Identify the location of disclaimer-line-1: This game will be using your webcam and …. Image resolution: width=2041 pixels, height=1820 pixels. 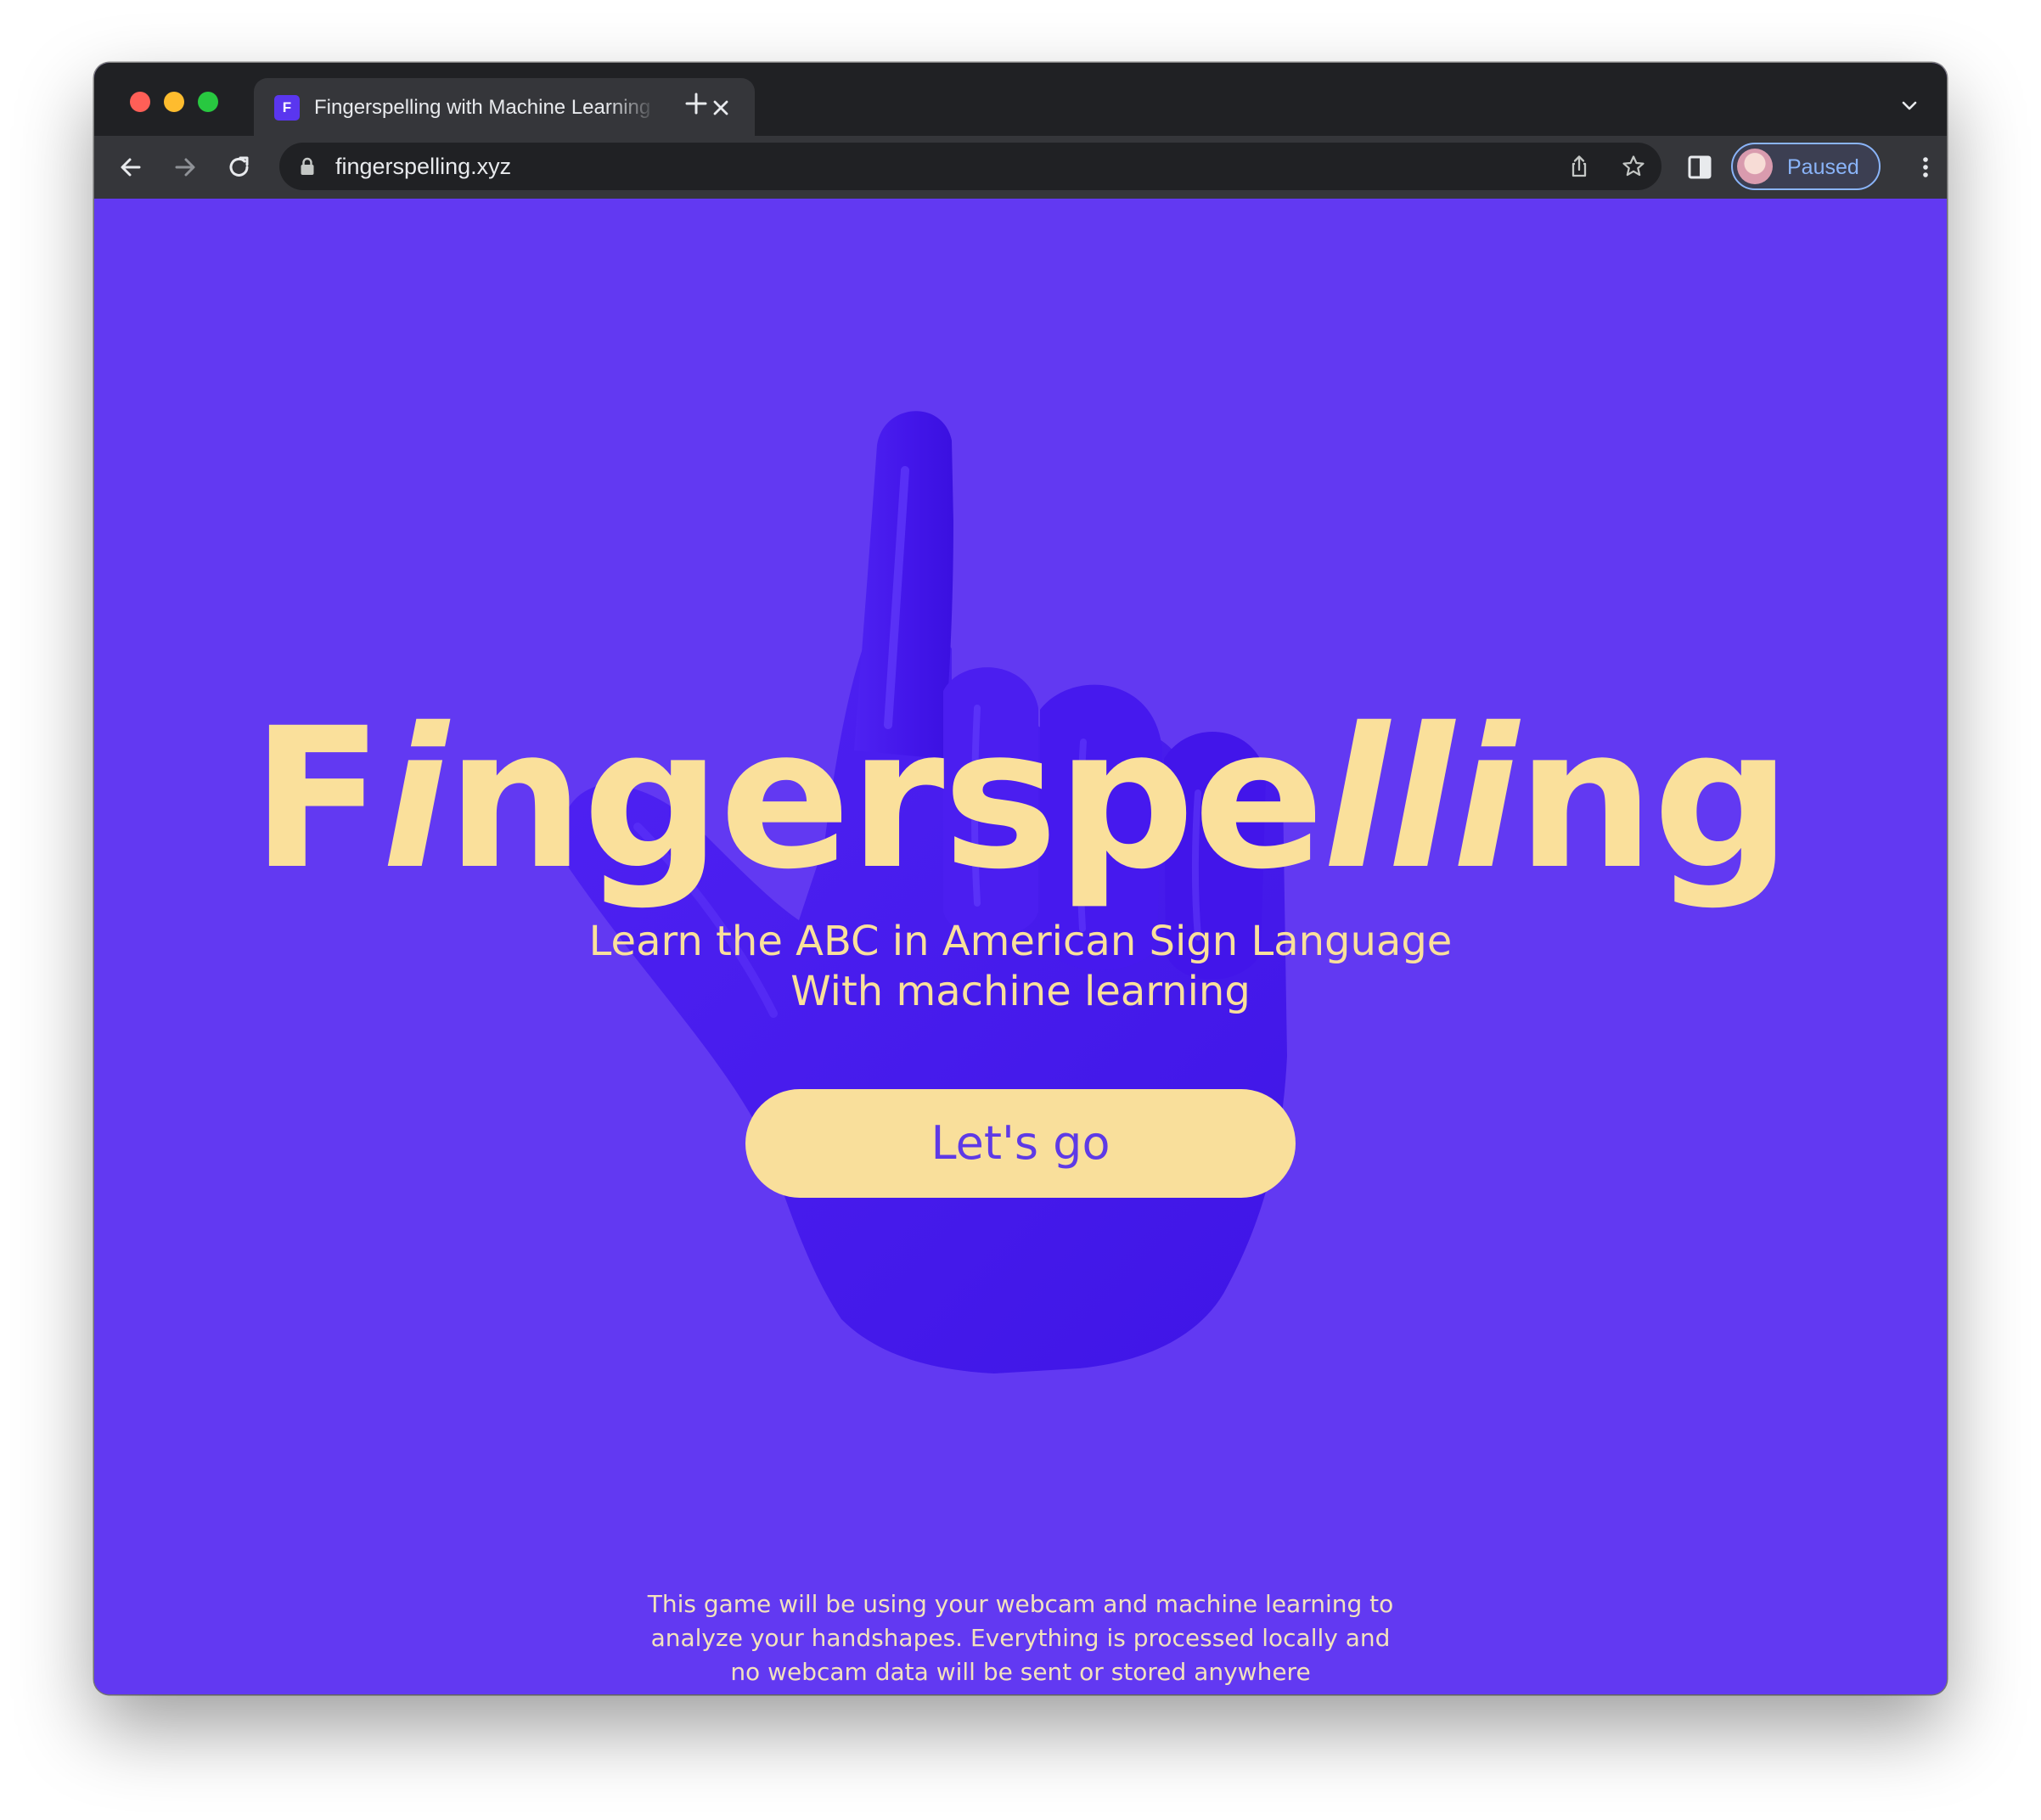
(1020, 1604).